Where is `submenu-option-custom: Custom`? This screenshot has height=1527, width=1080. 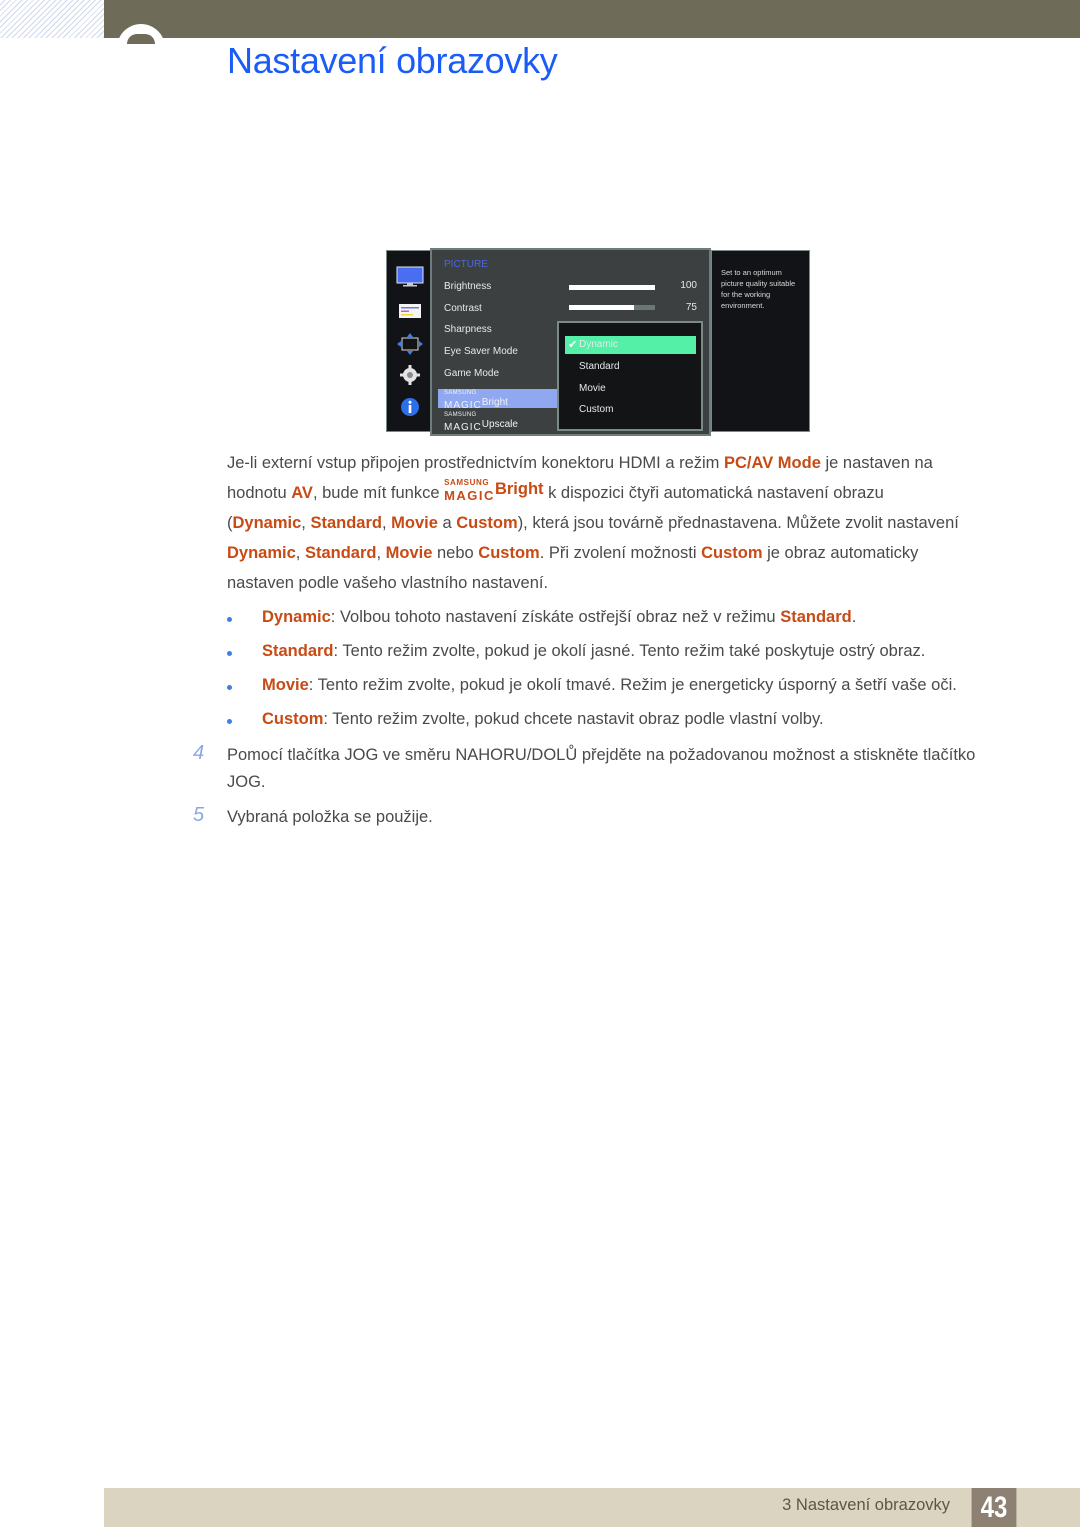
submenu-option-custom: Custom is located at coordinates (596, 409).